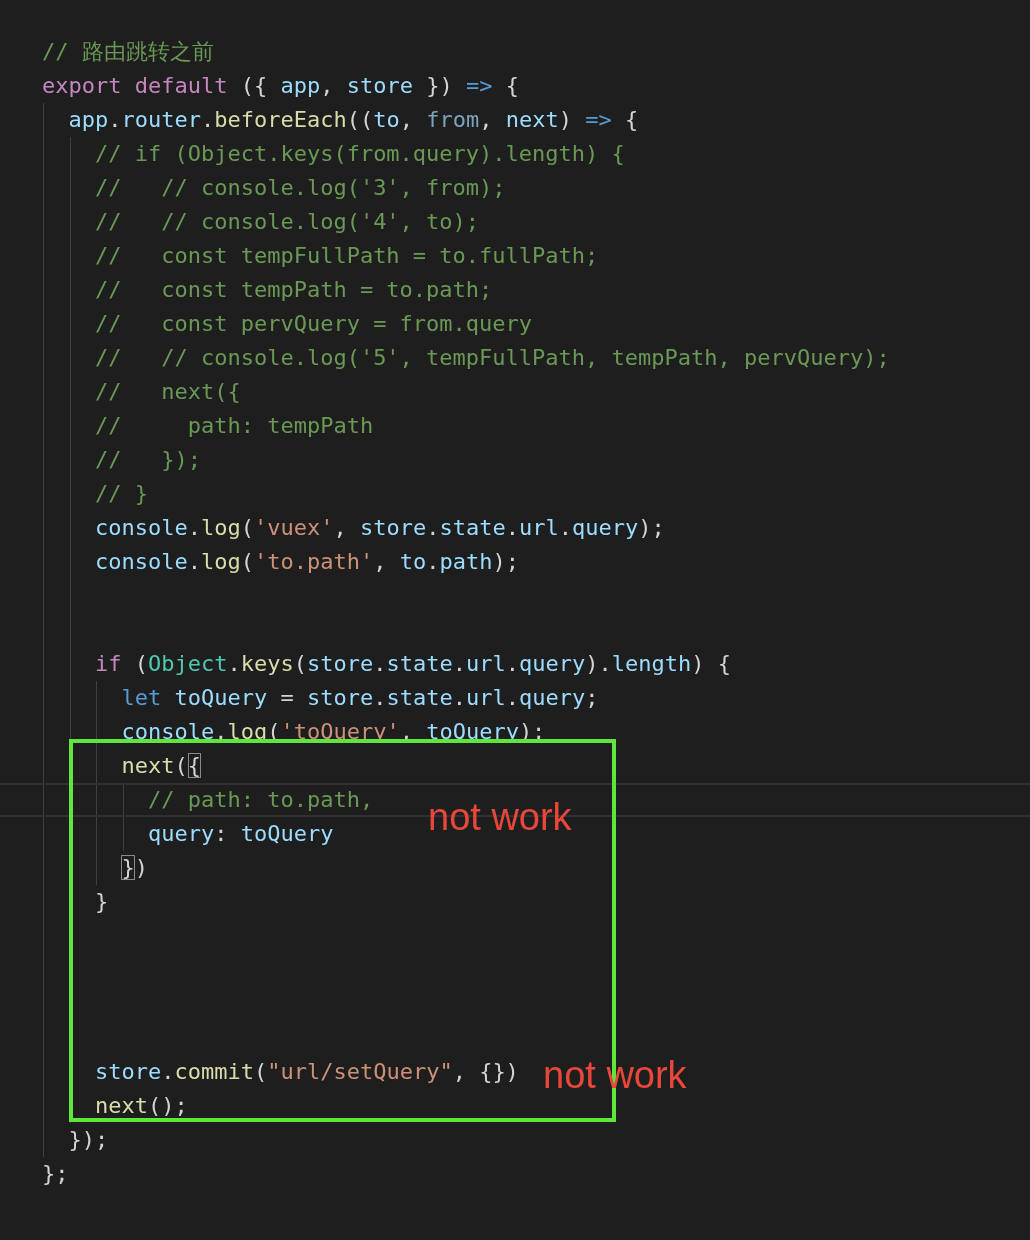 Image resolution: width=1030 pixels, height=1240 pixels. What do you see at coordinates (240, 834) in the screenshot?
I see `code-line: query: toQuery` at bounding box center [240, 834].